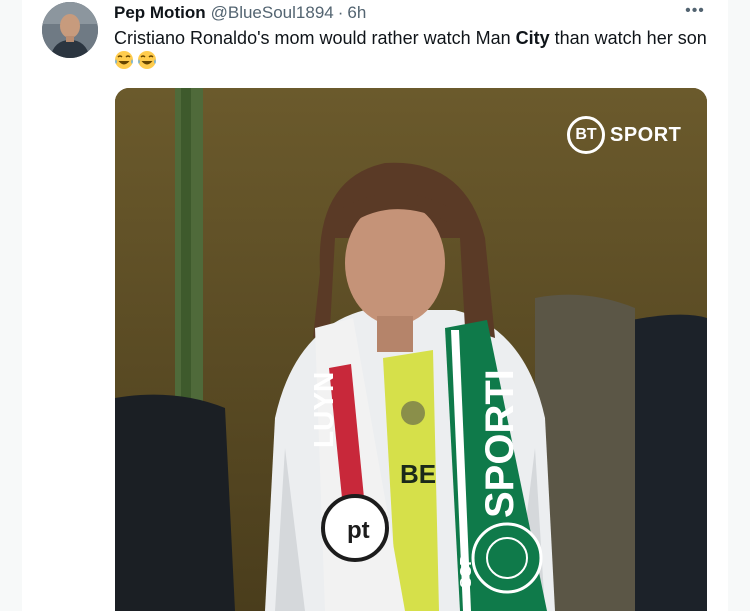 The image size is (750, 611). Describe the element at coordinates (646, 134) in the screenshot. I see `bt-logo-word: SPORT` at that location.